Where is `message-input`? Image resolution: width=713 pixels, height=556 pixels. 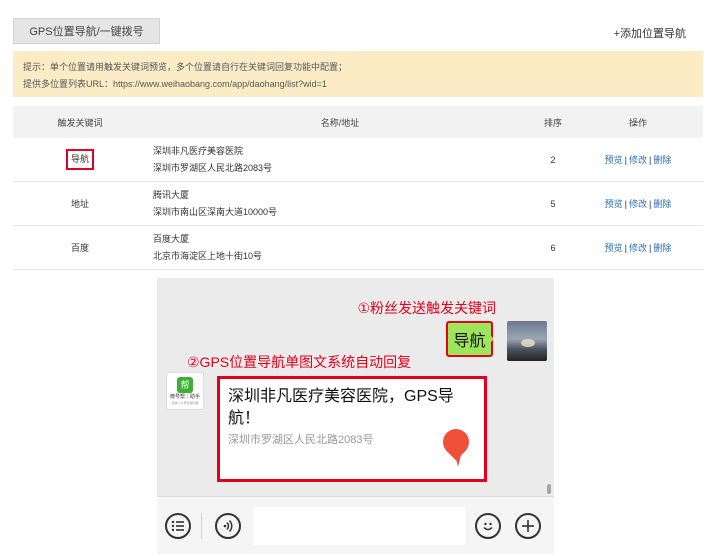 message-input is located at coordinates (359, 526).